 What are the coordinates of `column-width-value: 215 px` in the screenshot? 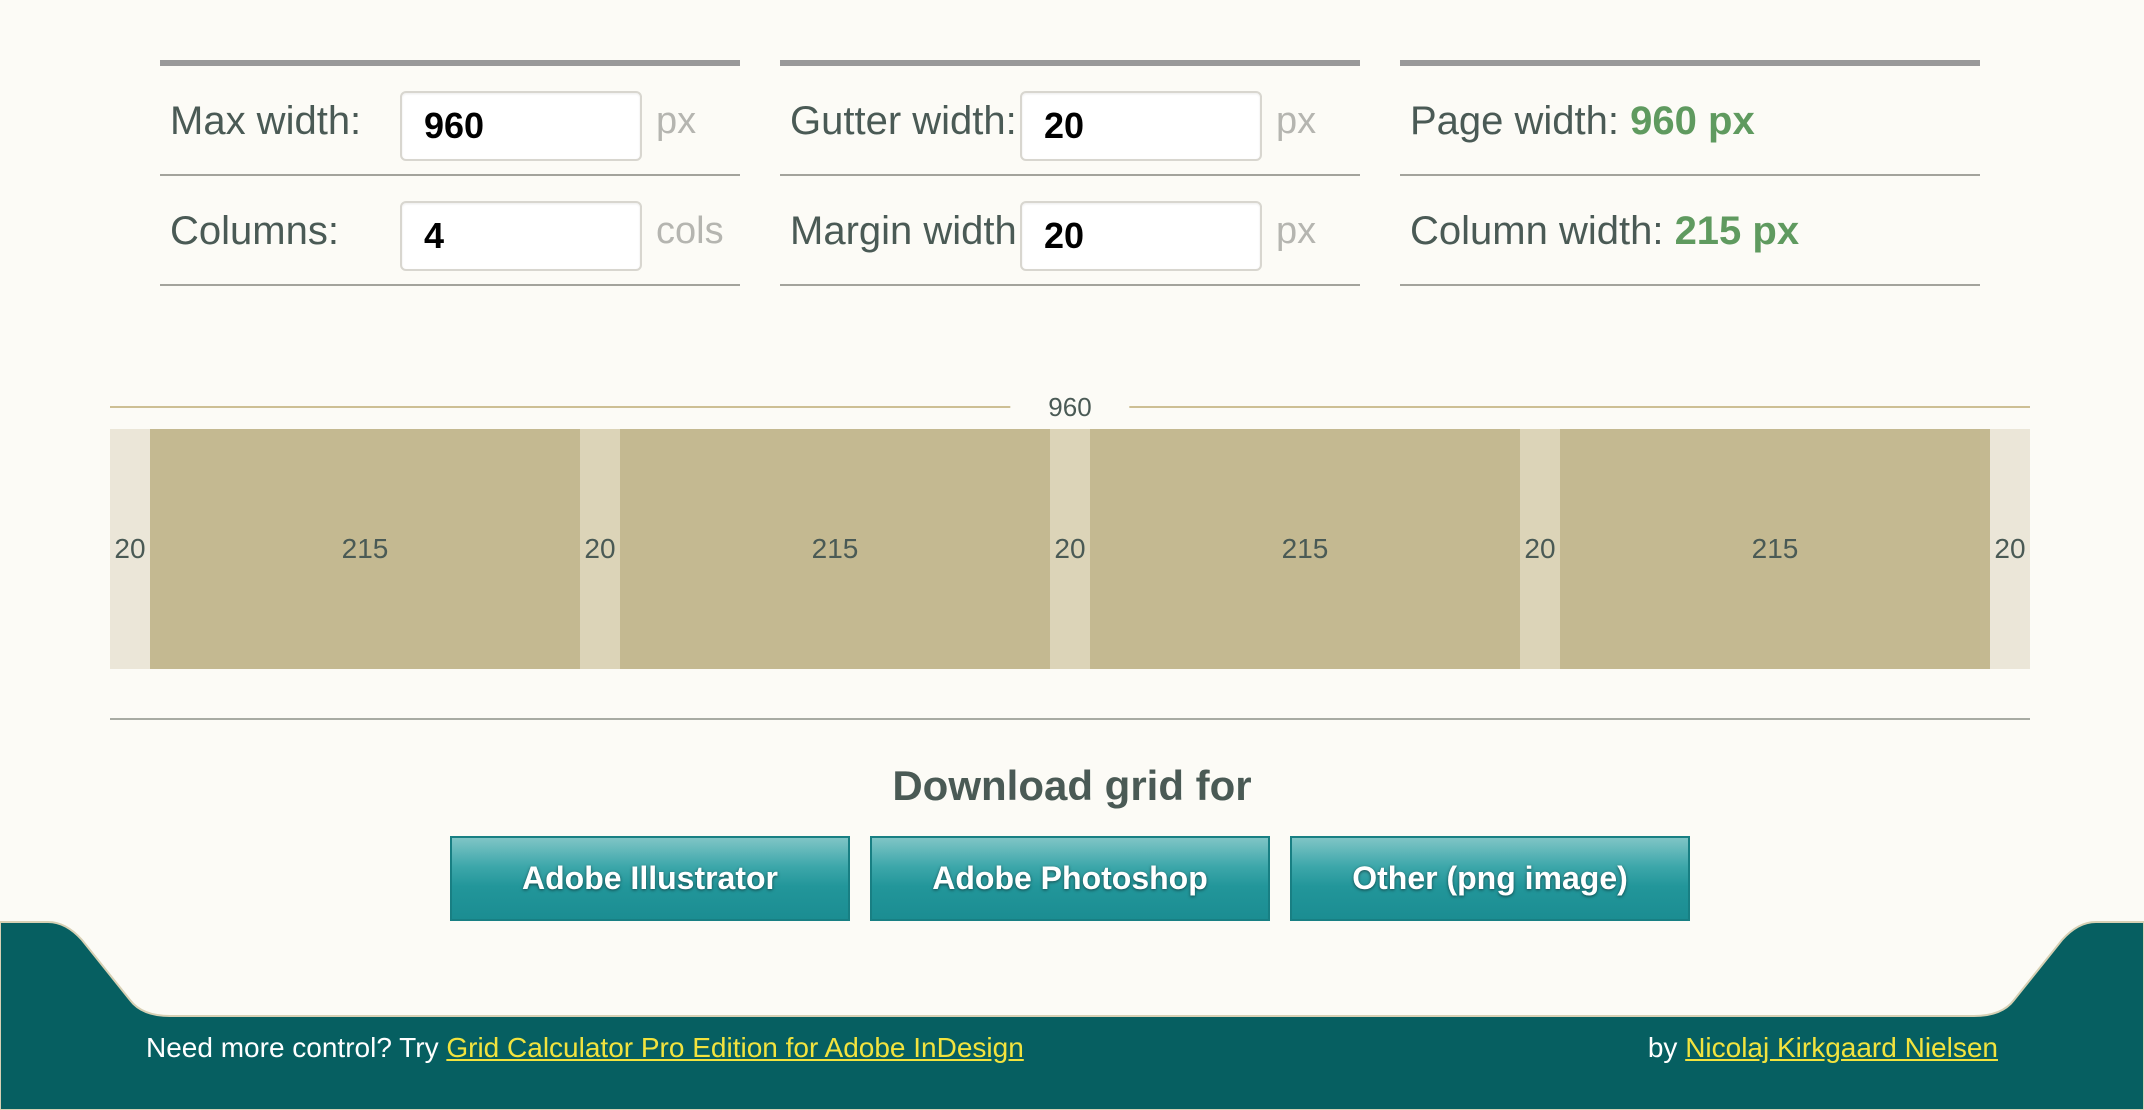 It's located at (1737, 231).